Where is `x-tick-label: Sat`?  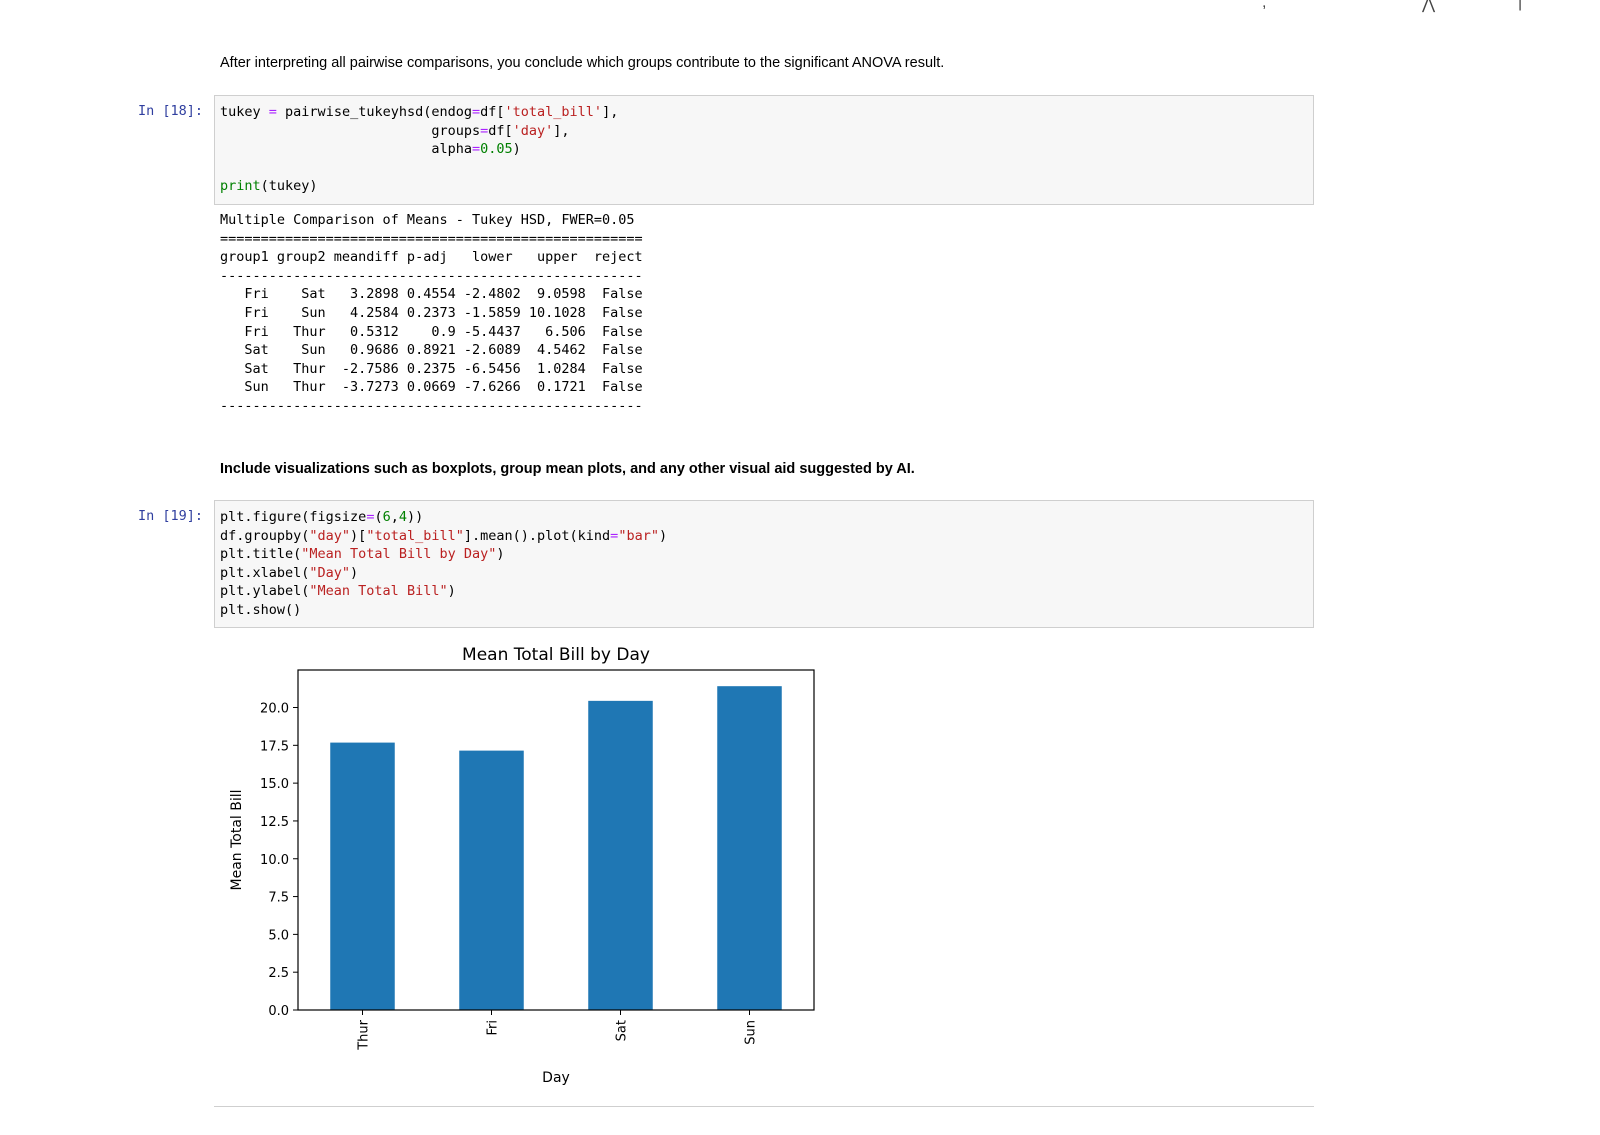 x-tick-label: Sat is located at coordinates (622, 1030).